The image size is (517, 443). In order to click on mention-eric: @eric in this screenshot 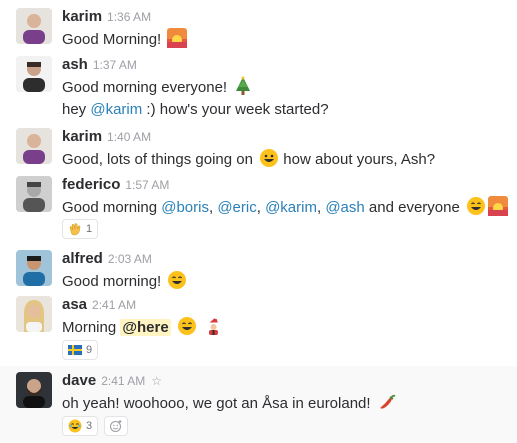, I will do `click(236, 207)`.